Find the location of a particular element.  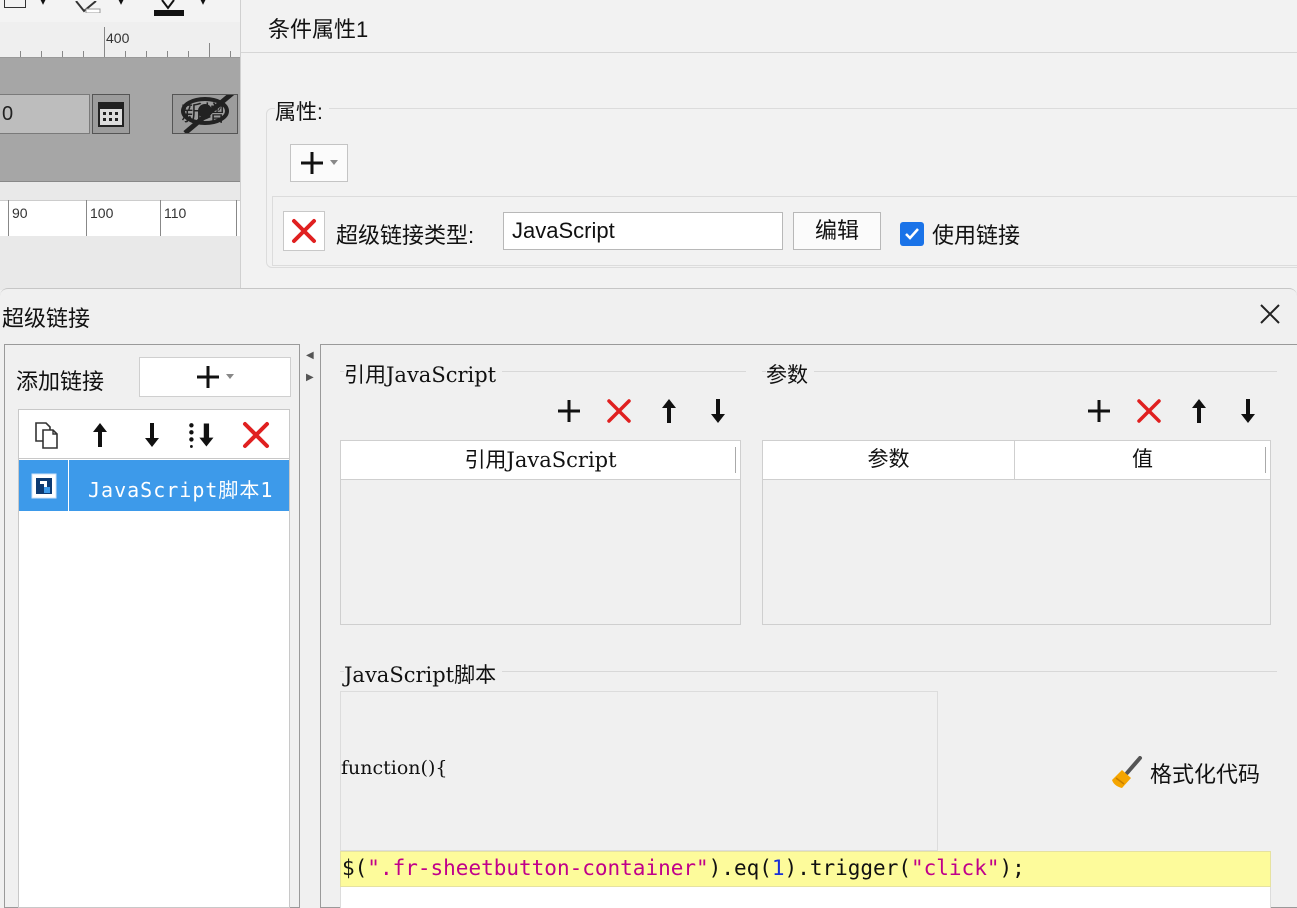

close-dialog-button is located at coordinates (1270, 314).